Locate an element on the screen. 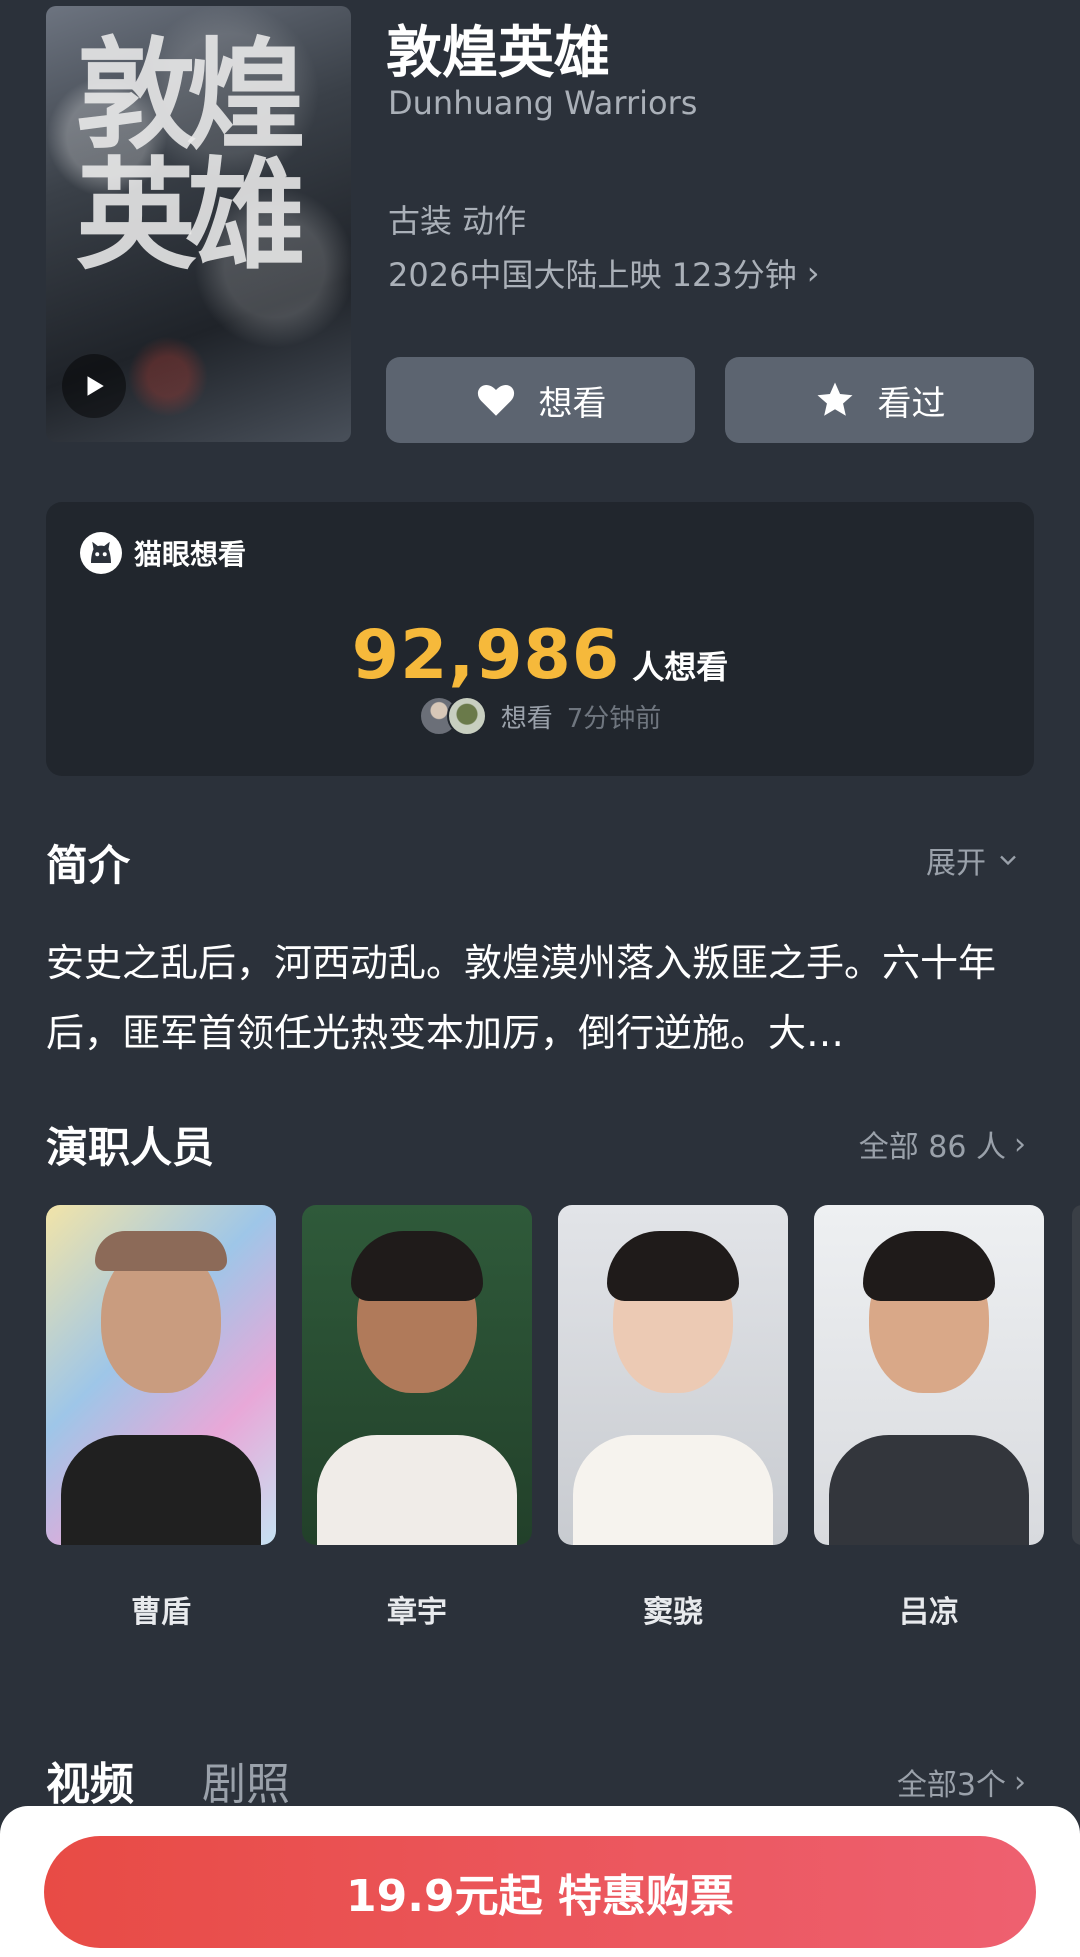 The width and height of the screenshot is (1080, 1957). seen-label: 看过 is located at coordinates (911, 403).